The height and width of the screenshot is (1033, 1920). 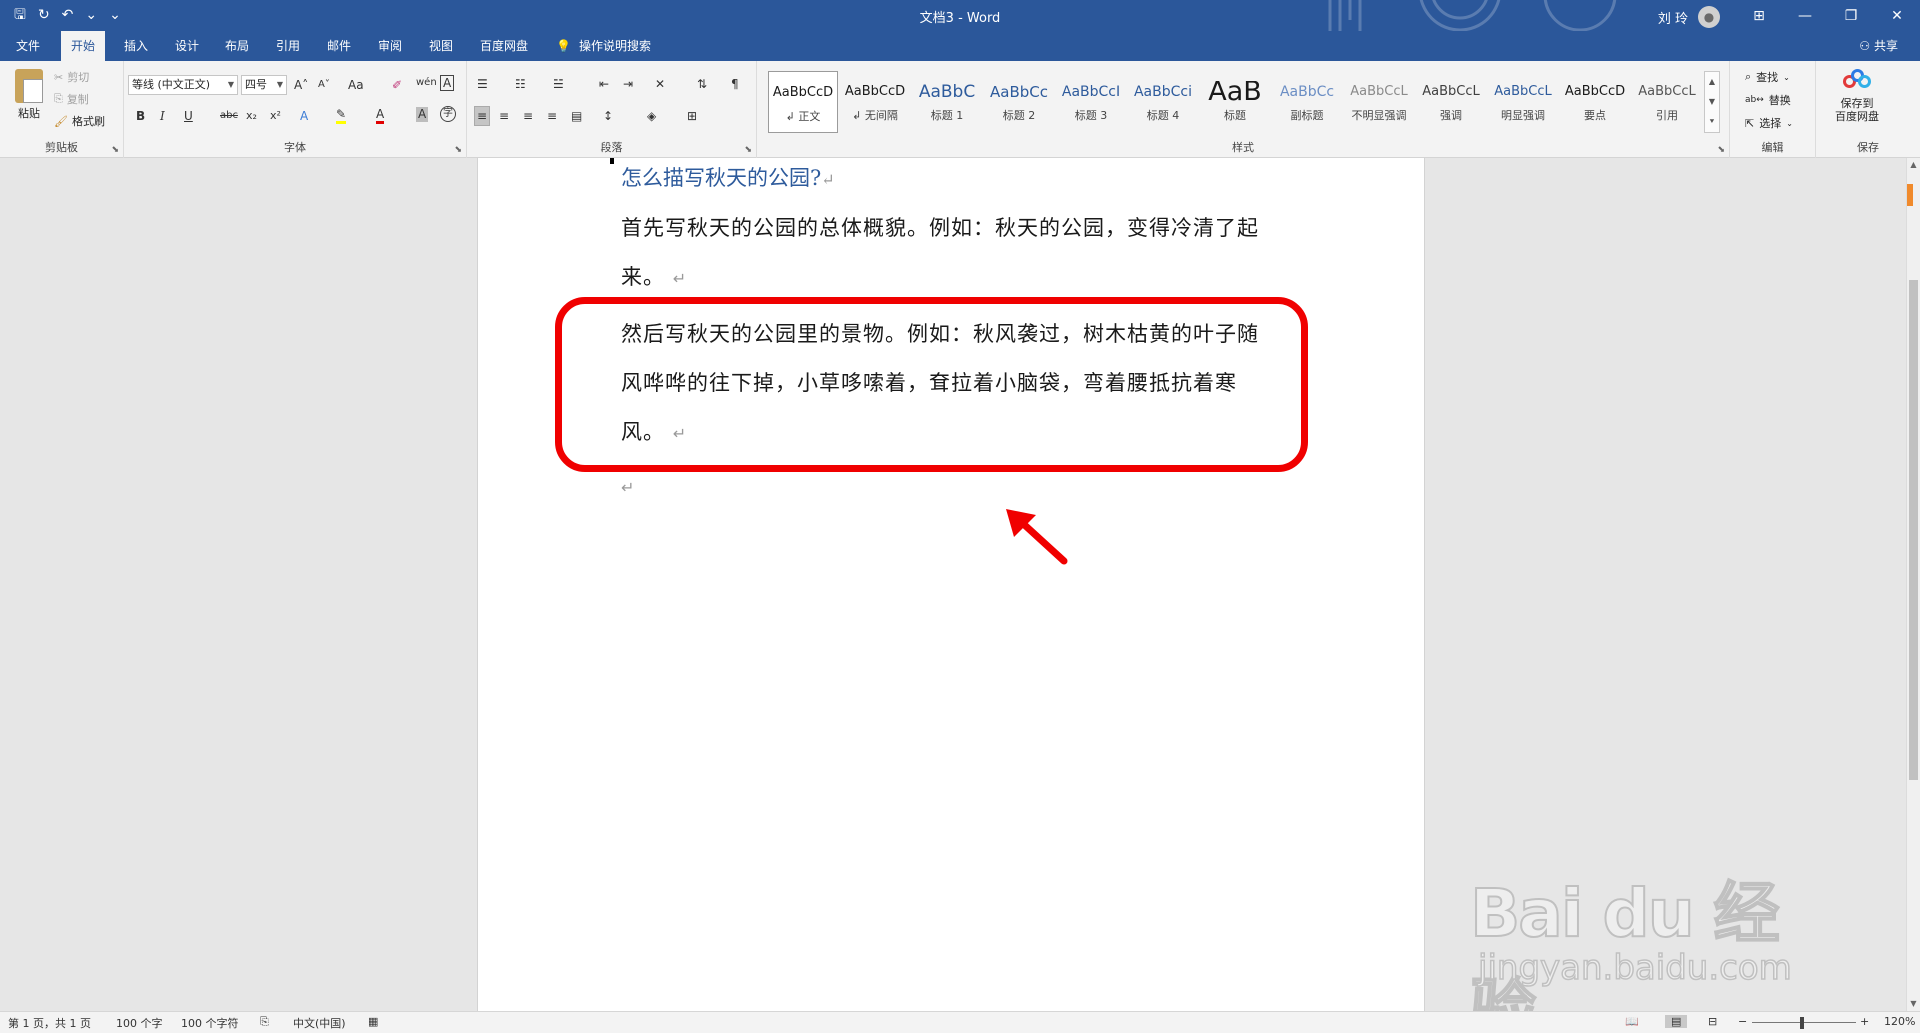 I want to click on enclose-characters-icon: 字, so click(x=448, y=114).